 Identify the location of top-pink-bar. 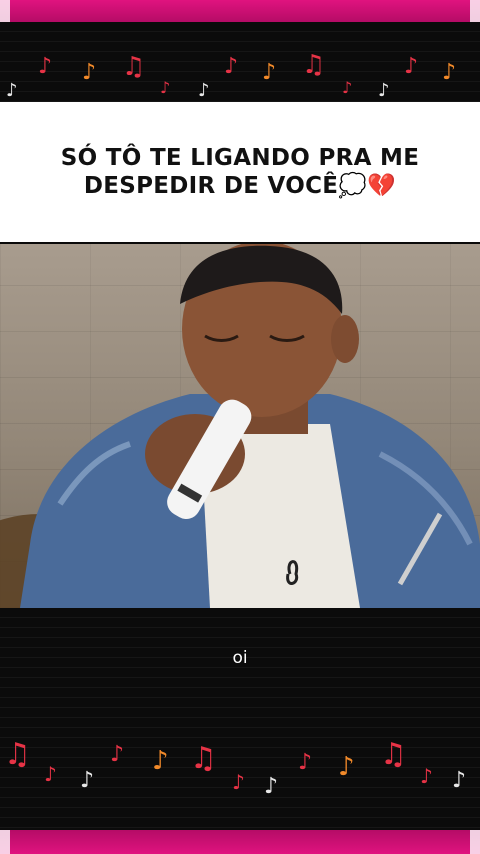
(240, 11).